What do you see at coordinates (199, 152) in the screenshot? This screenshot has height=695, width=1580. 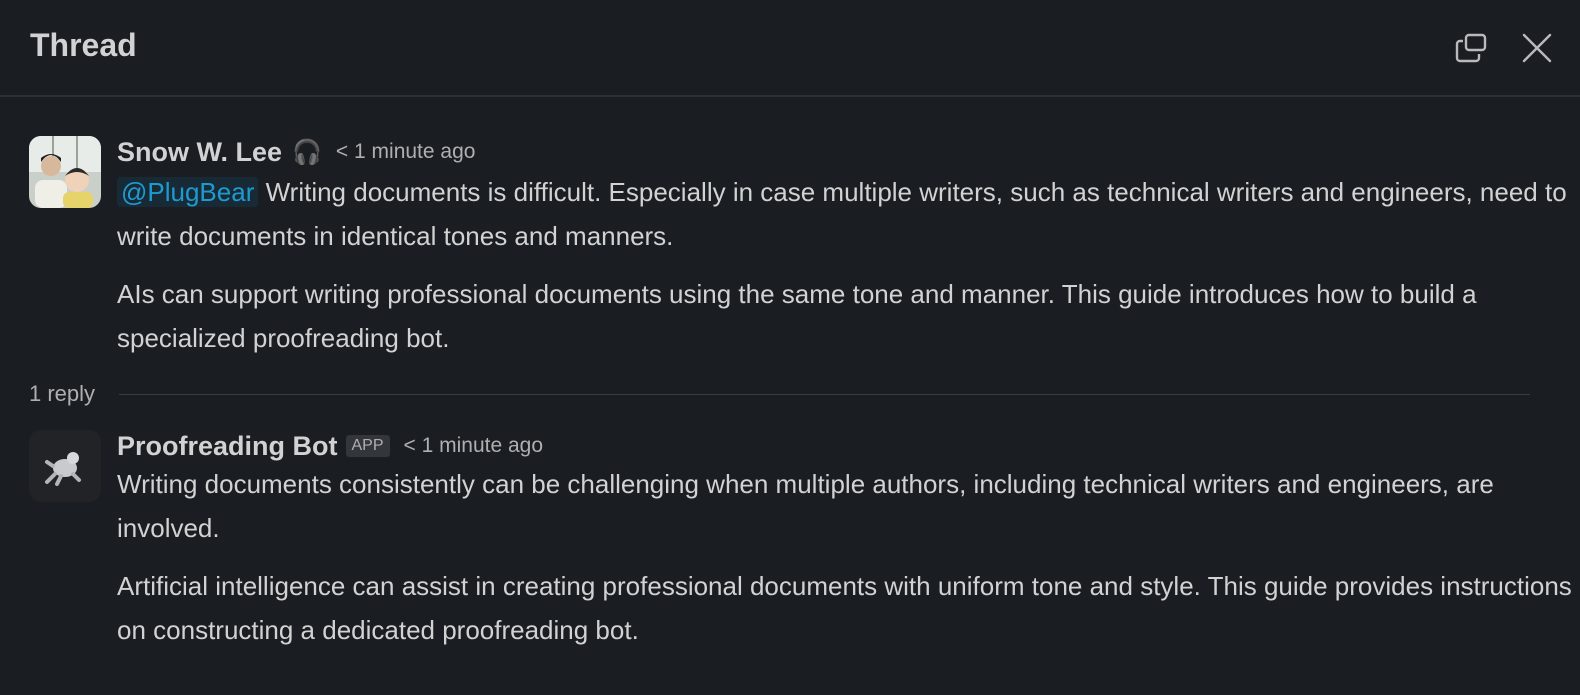 I see `author-name: Snow W. Lee` at bounding box center [199, 152].